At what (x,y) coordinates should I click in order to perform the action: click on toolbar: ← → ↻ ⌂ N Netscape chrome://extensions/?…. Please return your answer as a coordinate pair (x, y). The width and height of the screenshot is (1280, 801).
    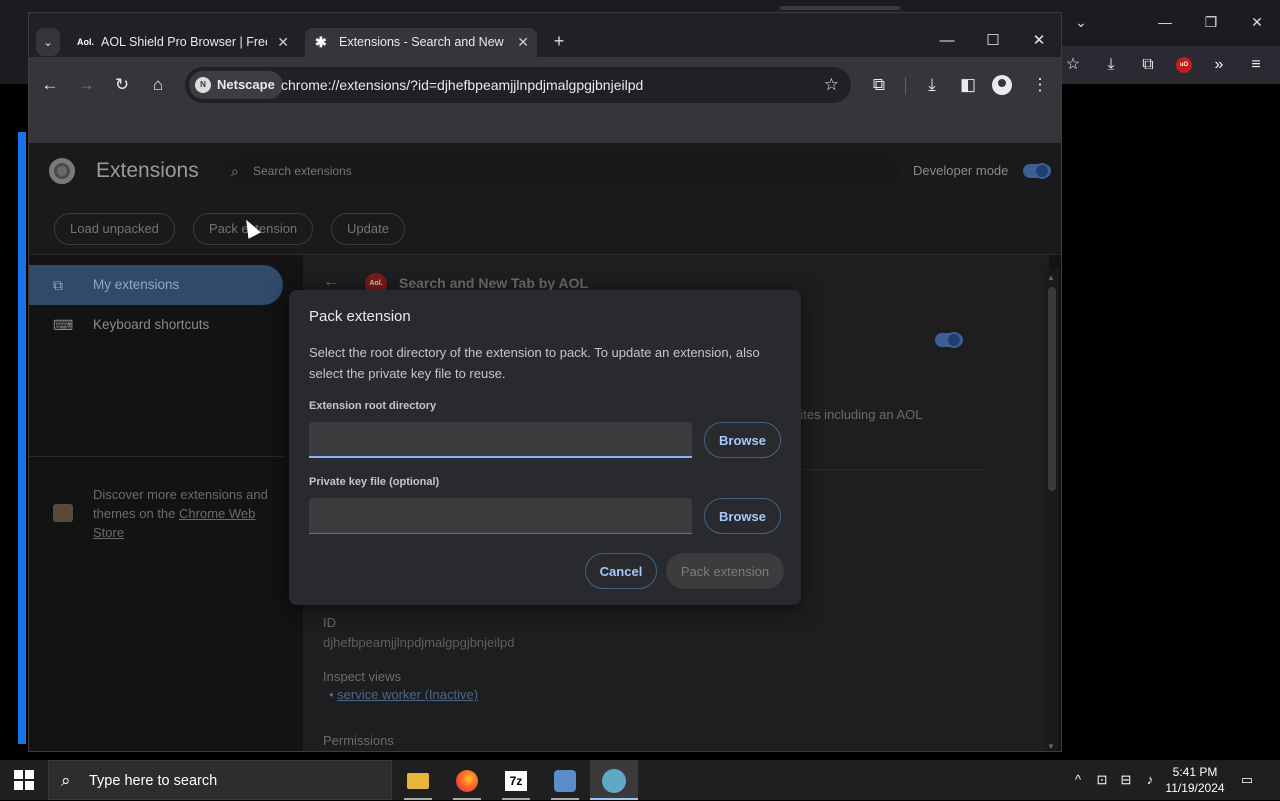
    Looking at the image, I should click on (545, 85).